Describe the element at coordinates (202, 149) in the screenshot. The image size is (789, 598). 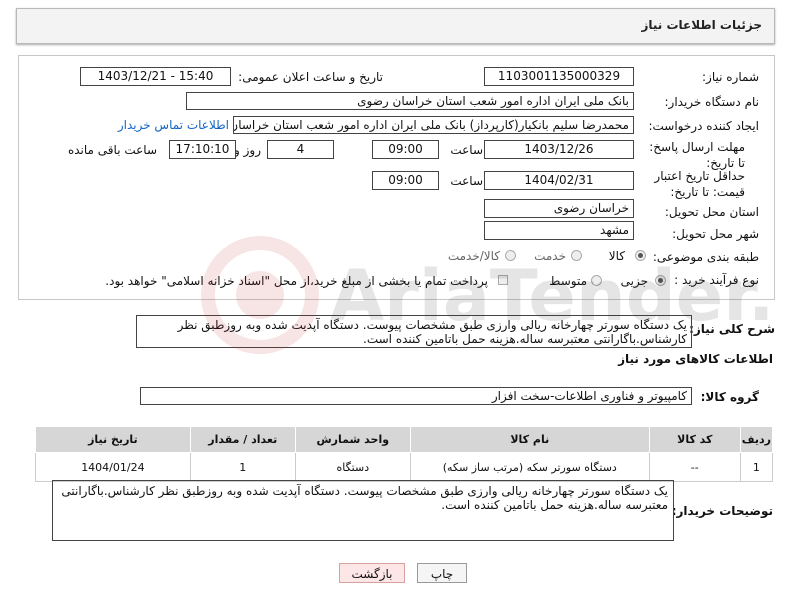
I see `remaining-time-field: 17:10:10` at that location.